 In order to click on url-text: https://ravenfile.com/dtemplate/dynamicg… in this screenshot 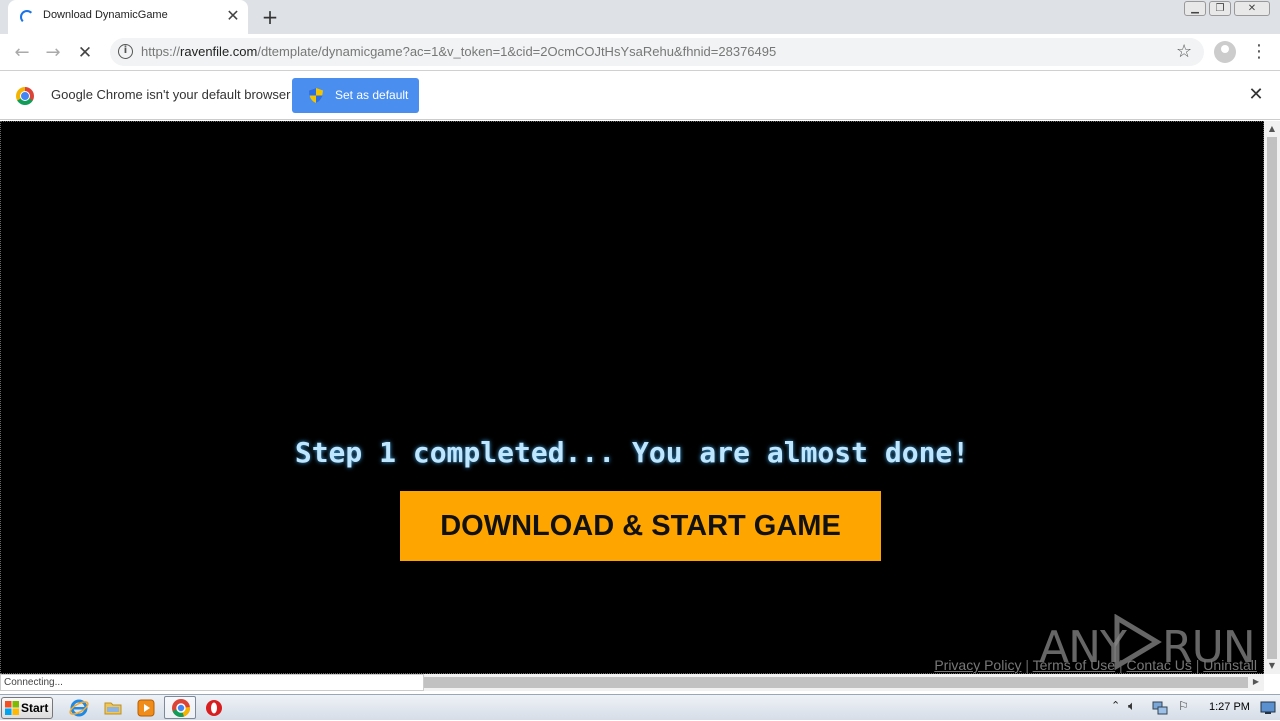, I will do `click(458, 51)`.